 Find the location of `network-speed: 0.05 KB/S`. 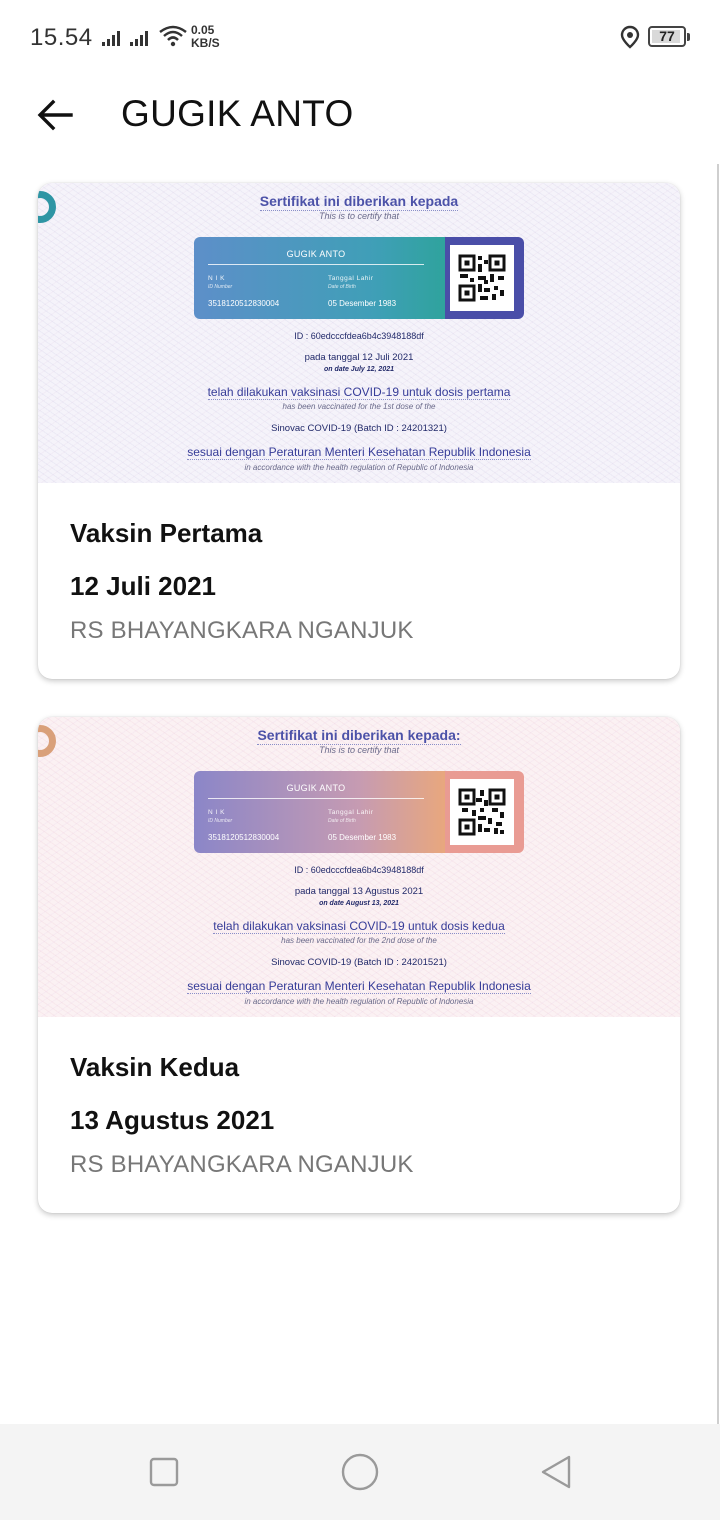

network-speed: 0.05 KB/S is located at coordinates (205, 37).